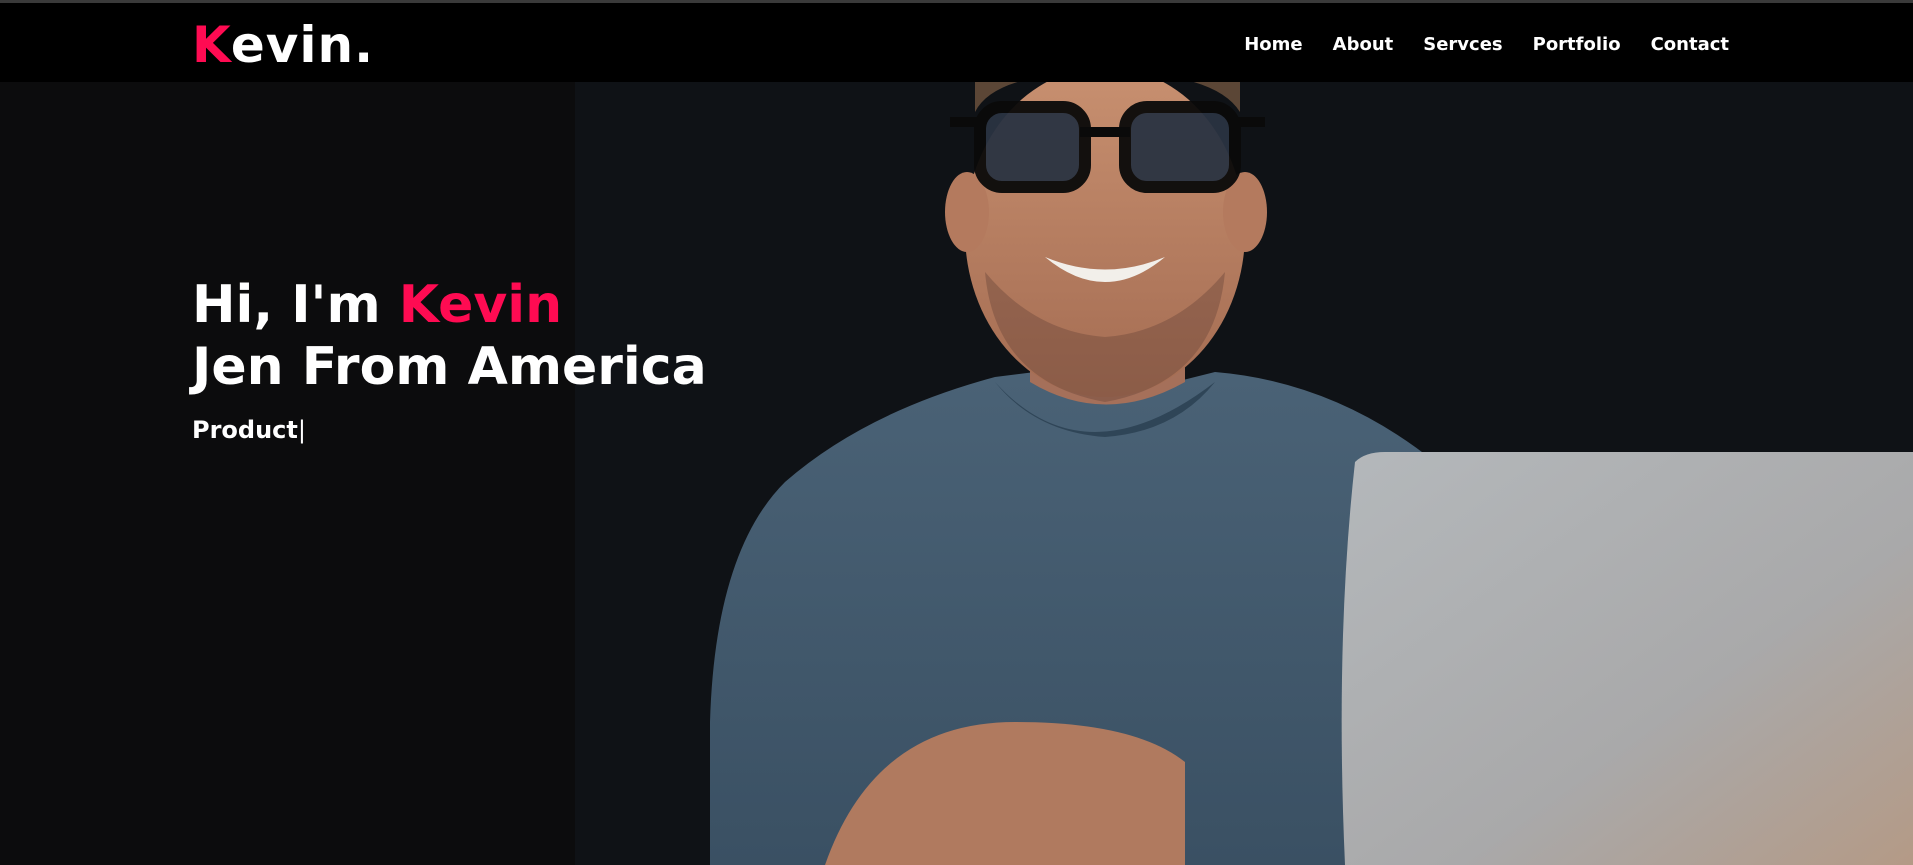 This screenshot has width=1913, height=865. I want to click on site-logo: Kevin., so click(283, 45).